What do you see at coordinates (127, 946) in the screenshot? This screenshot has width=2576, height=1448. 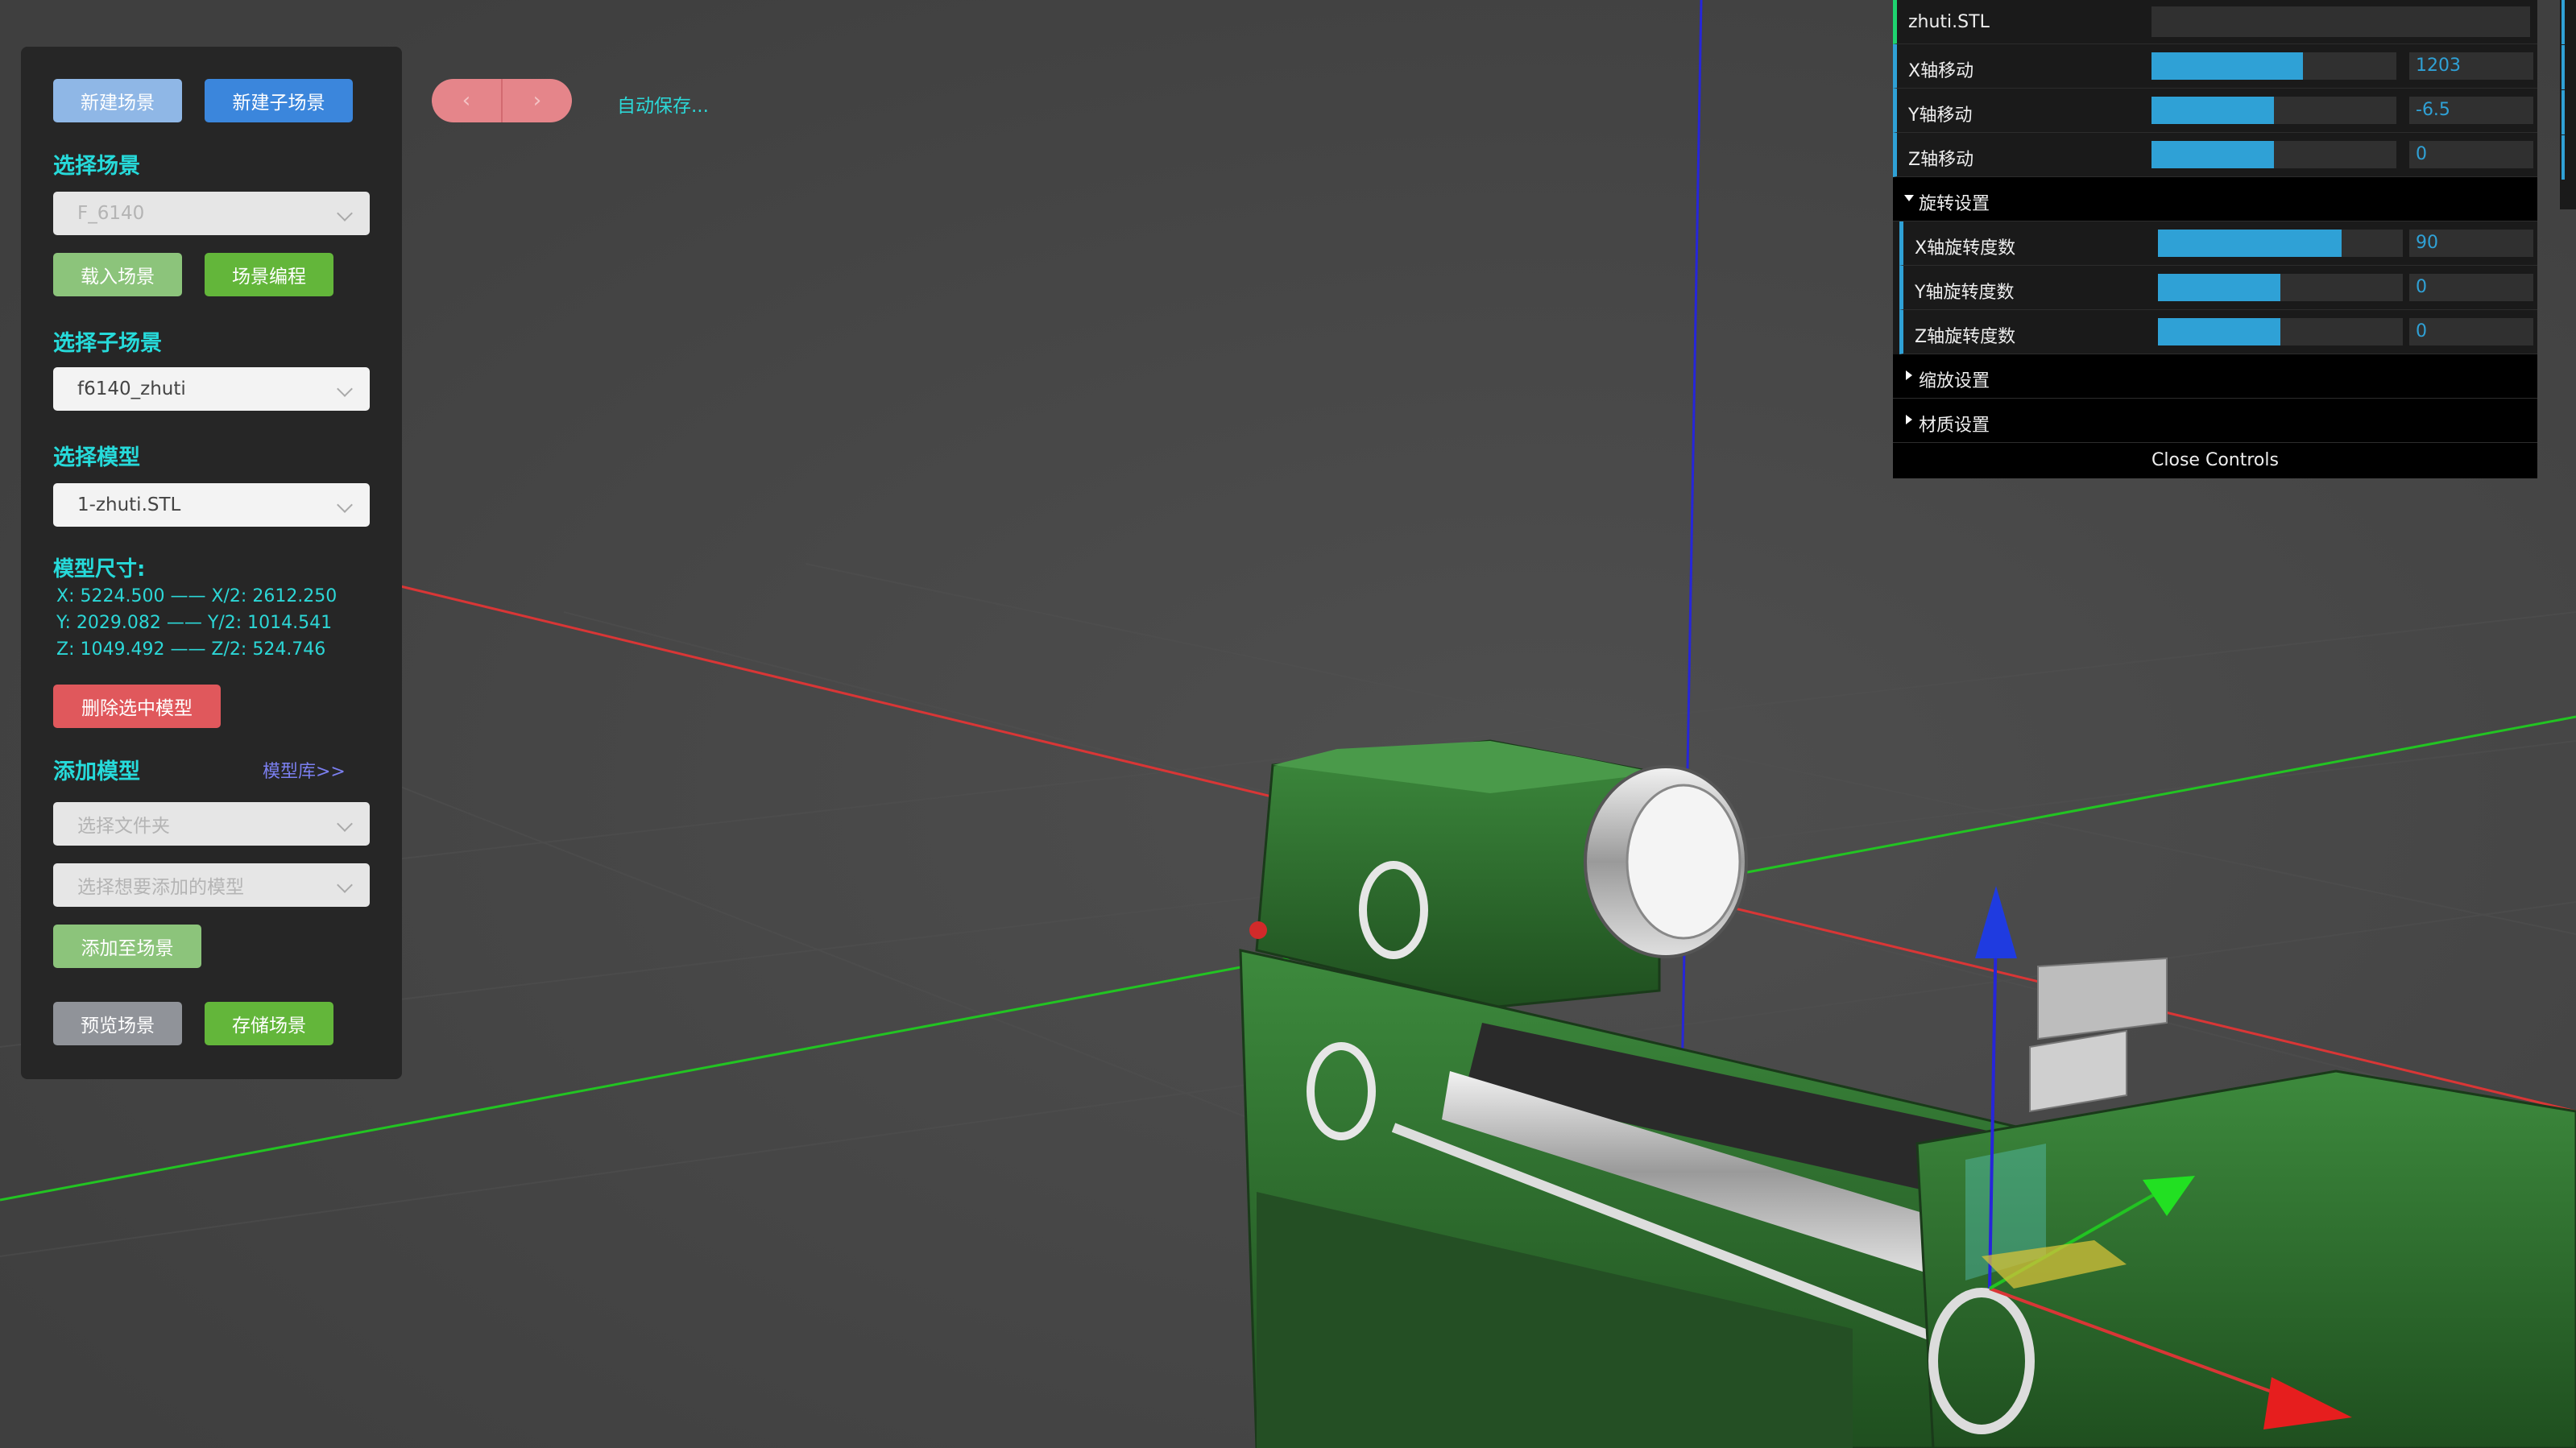 I see `add-to-scene-button: 添加至场景` at bounding box center [127, 946].